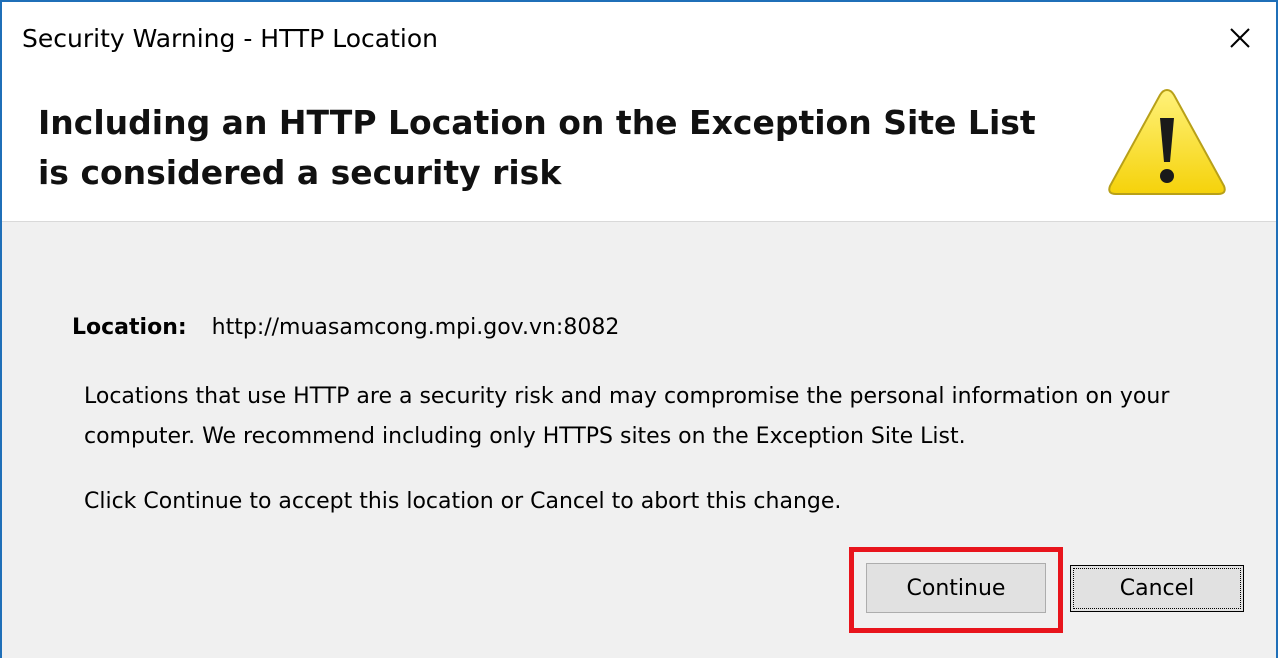  I want to click on window-title: Security Warning - HTTP Location, so click(230, 38).